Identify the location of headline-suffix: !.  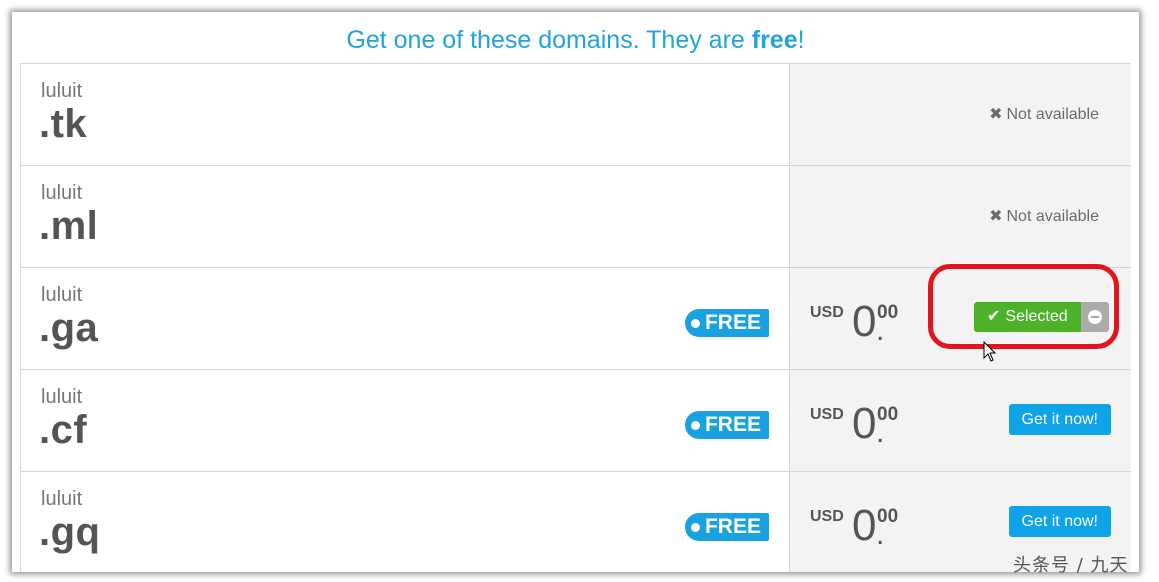
(801, 40).